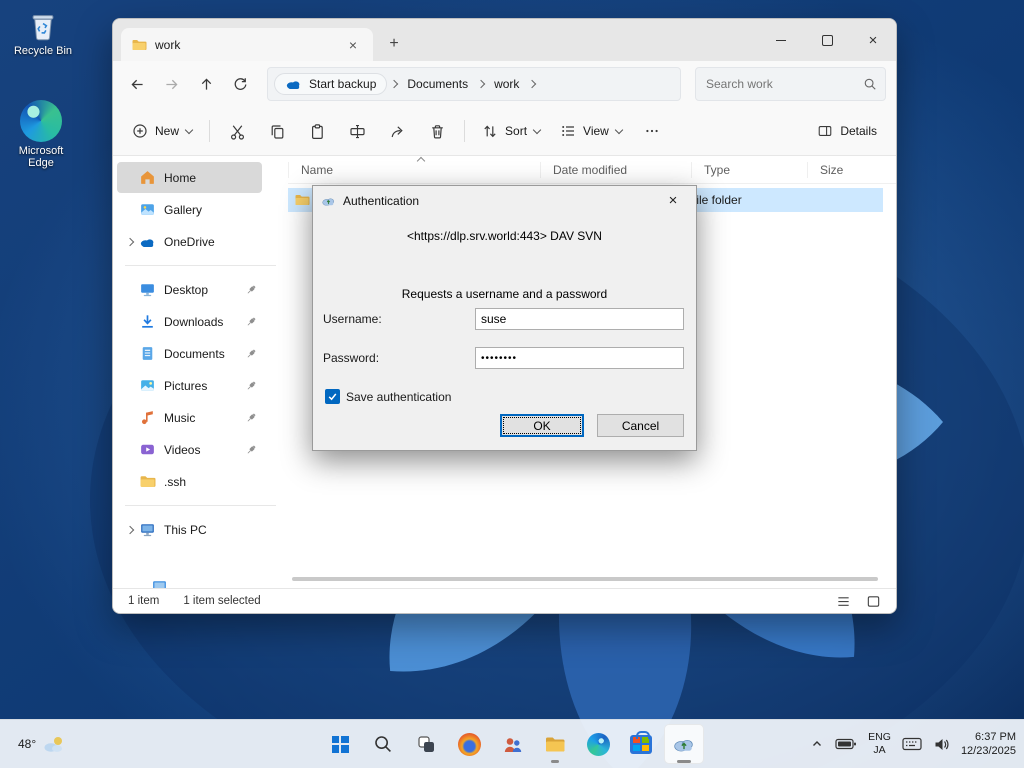  I want to click on password-field, so click(579, 358).